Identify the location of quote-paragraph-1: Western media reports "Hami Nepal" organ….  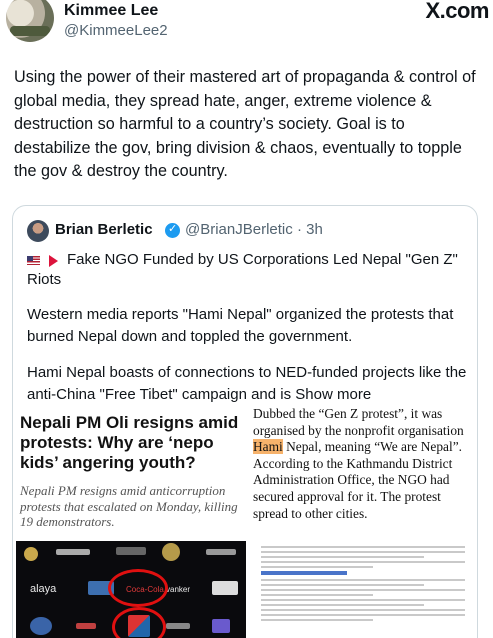
(240, 325).